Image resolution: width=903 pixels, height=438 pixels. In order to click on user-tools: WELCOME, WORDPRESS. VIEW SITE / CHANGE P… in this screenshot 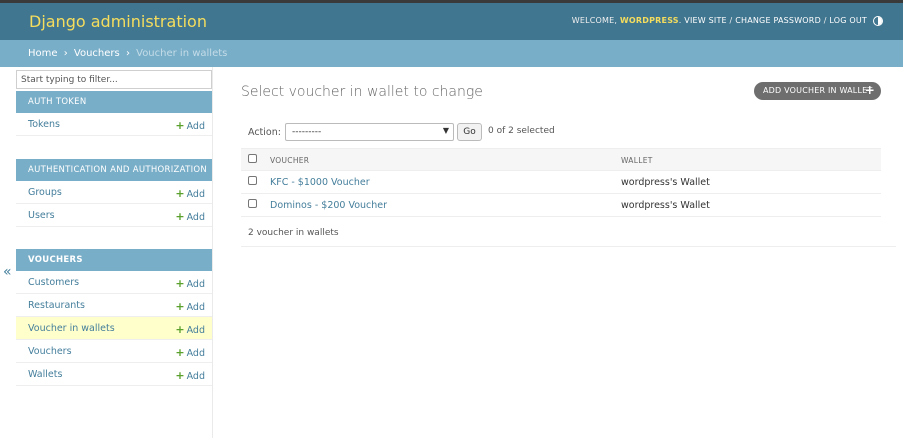, I will do `click(719, 20)`.